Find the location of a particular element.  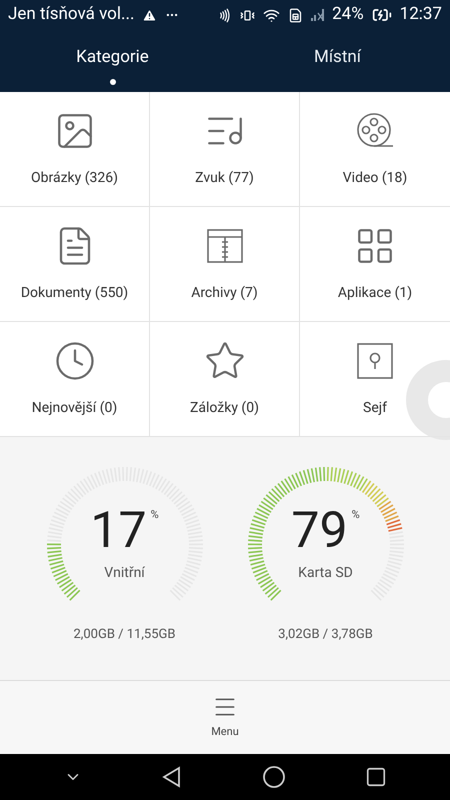

category-tile: Archivy (7) is located at coordinates (225, 264).